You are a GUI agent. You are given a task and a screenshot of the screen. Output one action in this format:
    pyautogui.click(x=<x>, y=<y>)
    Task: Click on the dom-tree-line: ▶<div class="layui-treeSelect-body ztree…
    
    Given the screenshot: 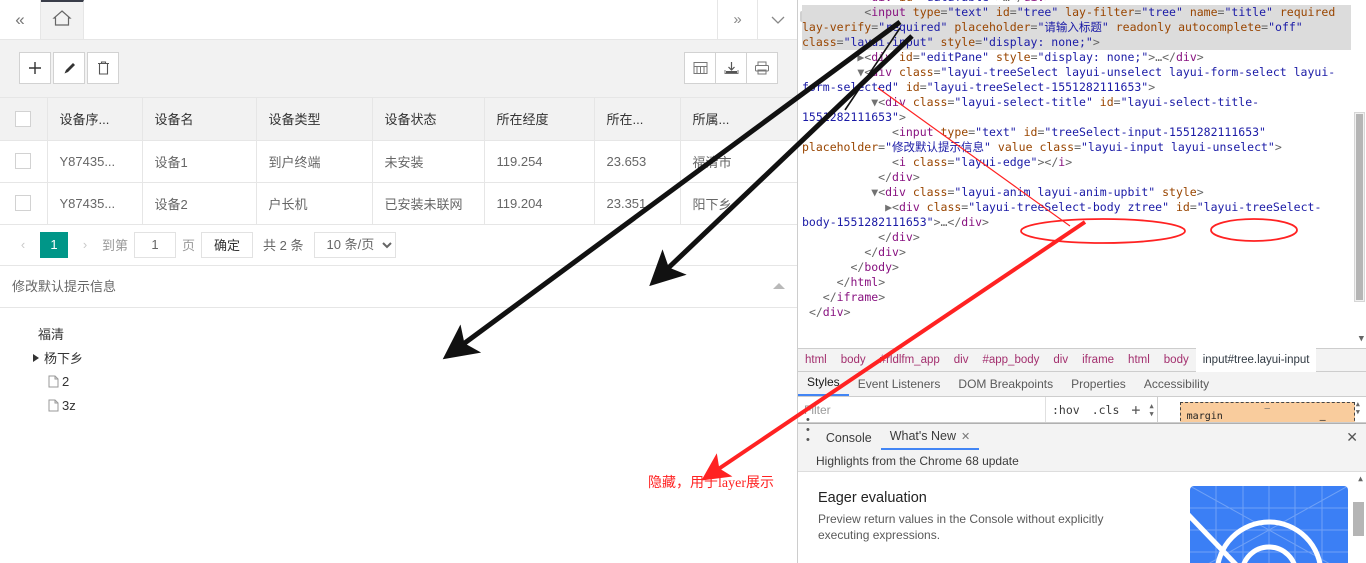 What is the action you would take?
    pyautogui.click(x=1076, y=215)
    